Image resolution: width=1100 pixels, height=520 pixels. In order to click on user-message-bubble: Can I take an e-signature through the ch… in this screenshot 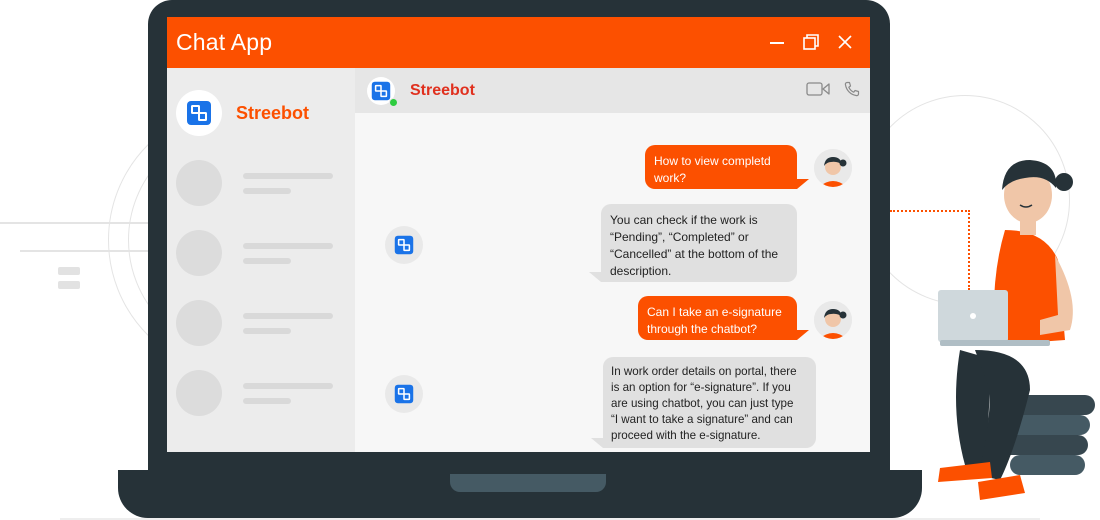, I will do `click(717, 318)`.